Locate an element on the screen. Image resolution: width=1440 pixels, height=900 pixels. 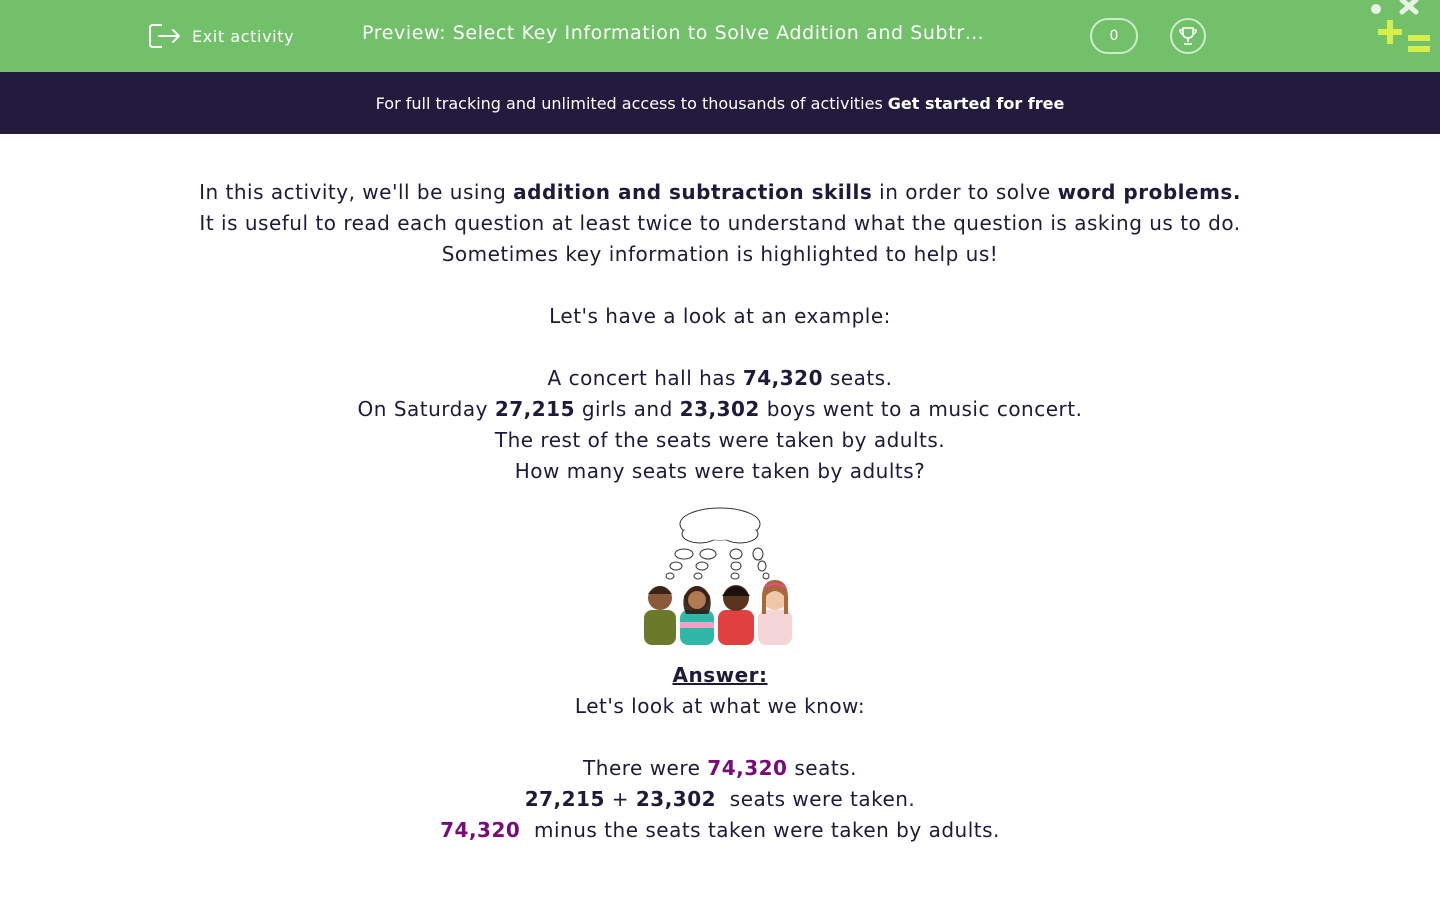
exit-icon is located at coordinates (164, 36).